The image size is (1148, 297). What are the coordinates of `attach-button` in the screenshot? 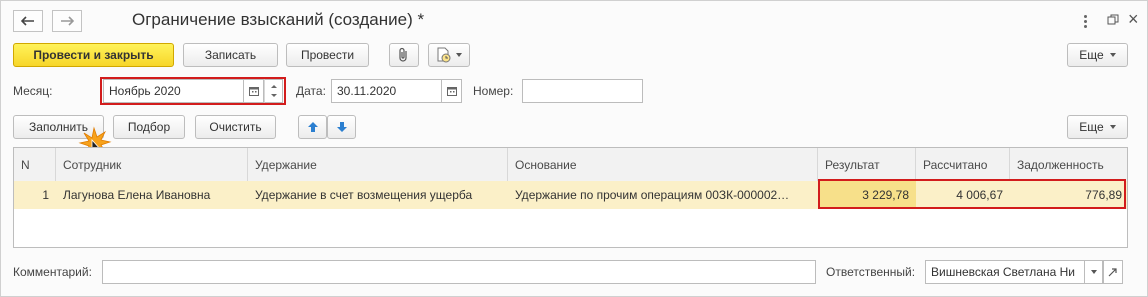 It's located at (404, 55).